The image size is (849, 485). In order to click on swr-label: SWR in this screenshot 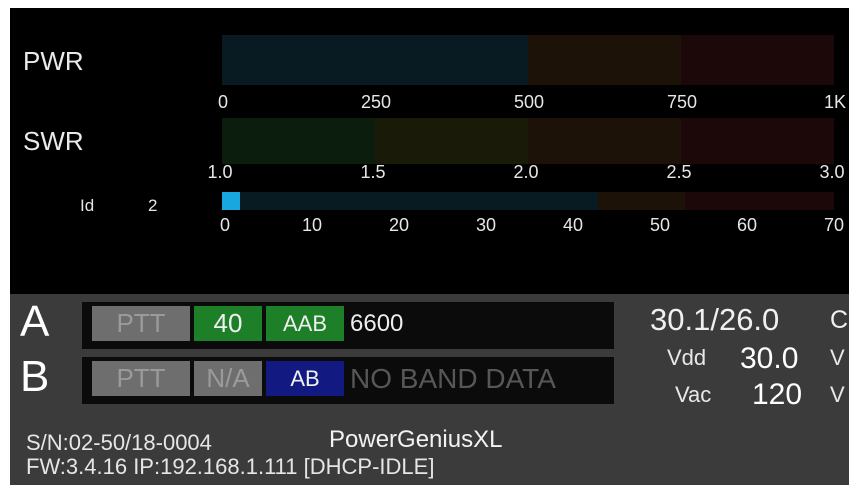, I will do `click(53, 141)`.